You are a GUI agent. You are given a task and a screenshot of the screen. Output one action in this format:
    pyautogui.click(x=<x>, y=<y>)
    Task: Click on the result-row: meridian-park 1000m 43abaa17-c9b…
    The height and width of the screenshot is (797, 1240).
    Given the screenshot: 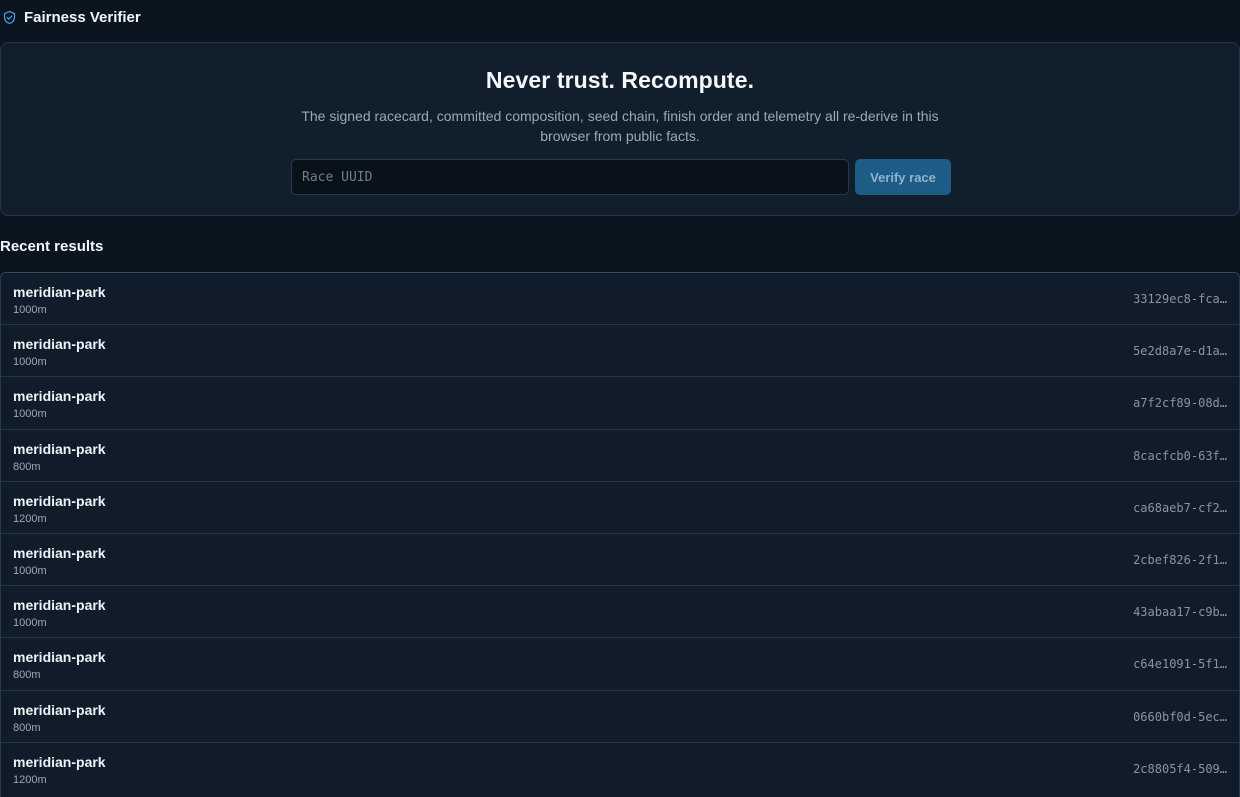 What is the action you would take?
    pyautogui.click(x=620, y=612)
    